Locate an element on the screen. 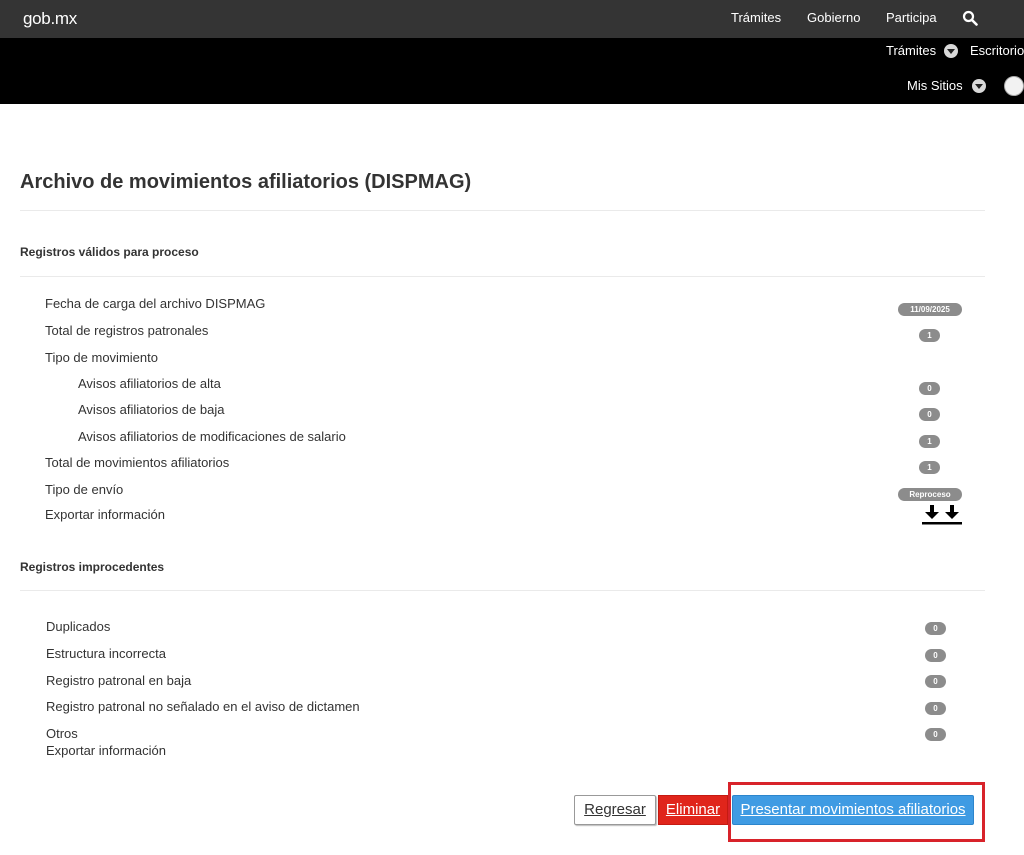 This screenshot has width=1024, height=855. label-avisos-baja: Avisos afiliatorios de baja is located at coordinates (151, 409).